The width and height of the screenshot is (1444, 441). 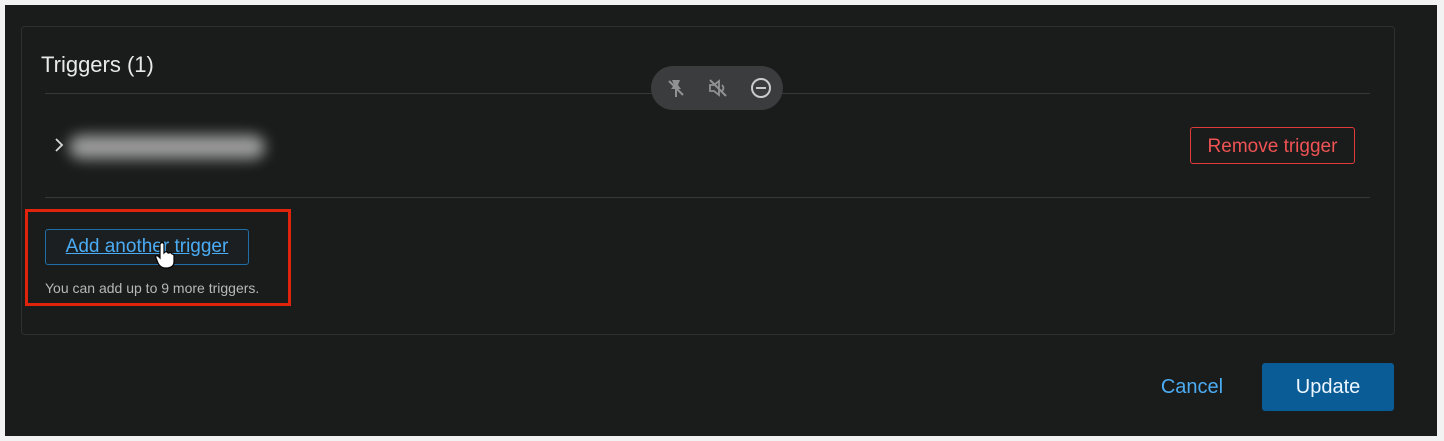 I want to click on trigger-name-redacted, so click(x=167, y=147).